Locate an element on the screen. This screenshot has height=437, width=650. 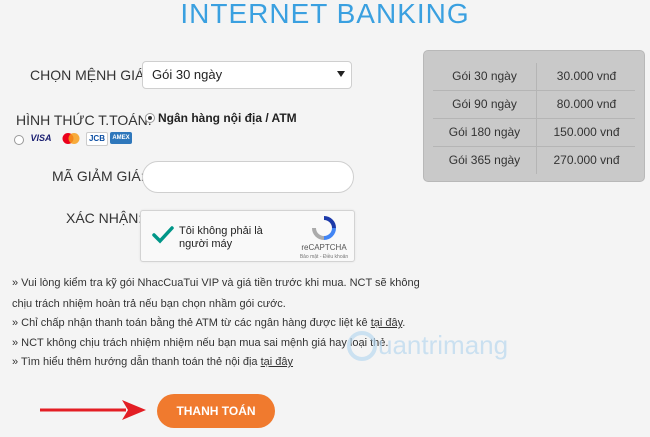
jcb-icon: JCB is located at coordinates (97, 139).